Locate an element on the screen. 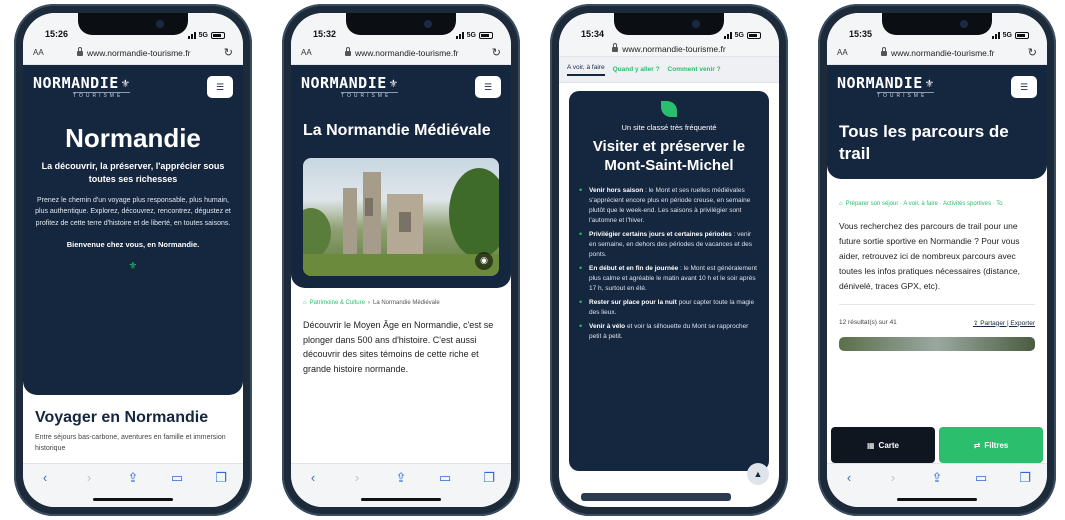 Image resolution: width=1065 pixels, height=520 pixels. trail-thumbnail is located at coordinates (937, 343).